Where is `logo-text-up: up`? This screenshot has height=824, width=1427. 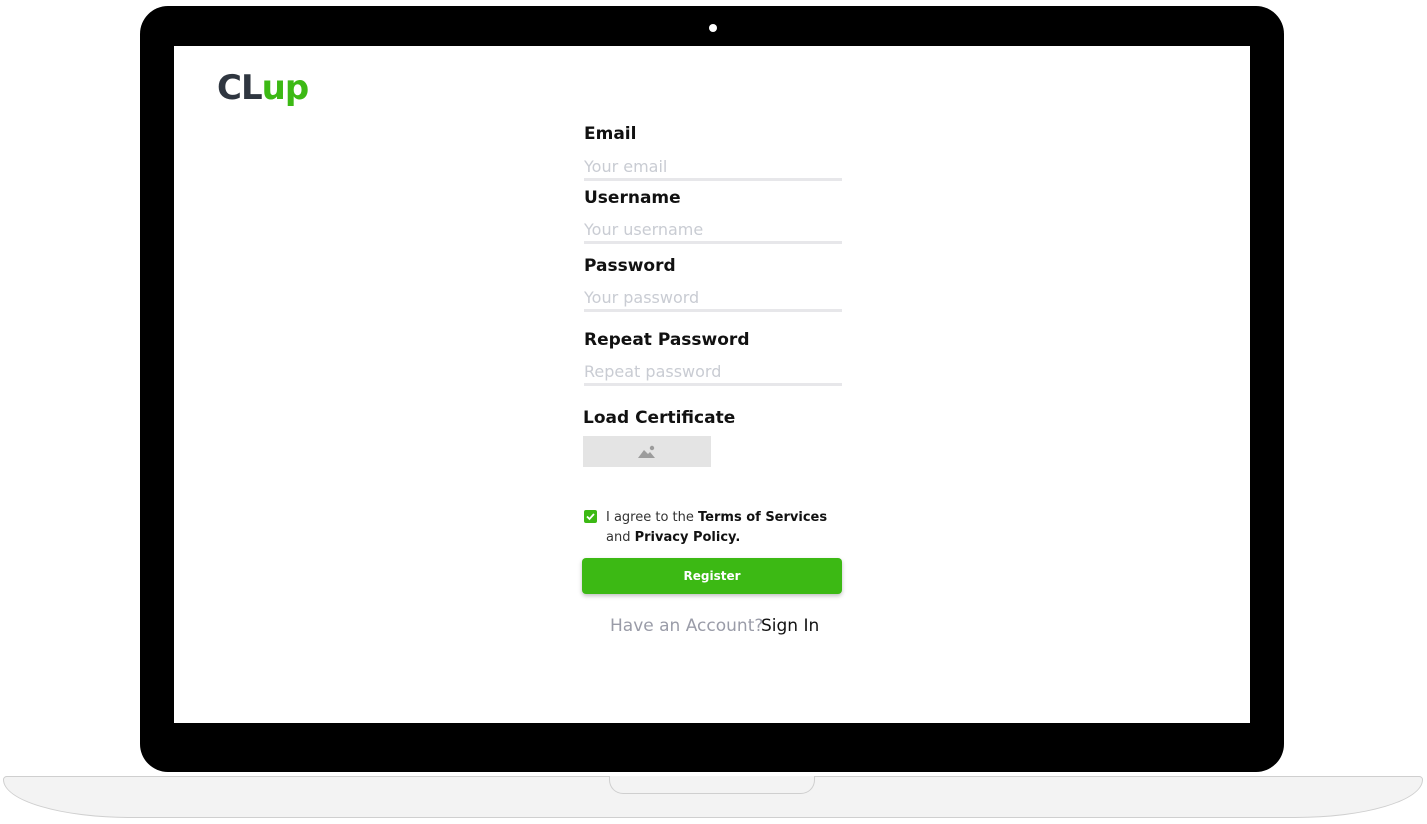 logo-text-up: up is located at coordinates (285, 88).